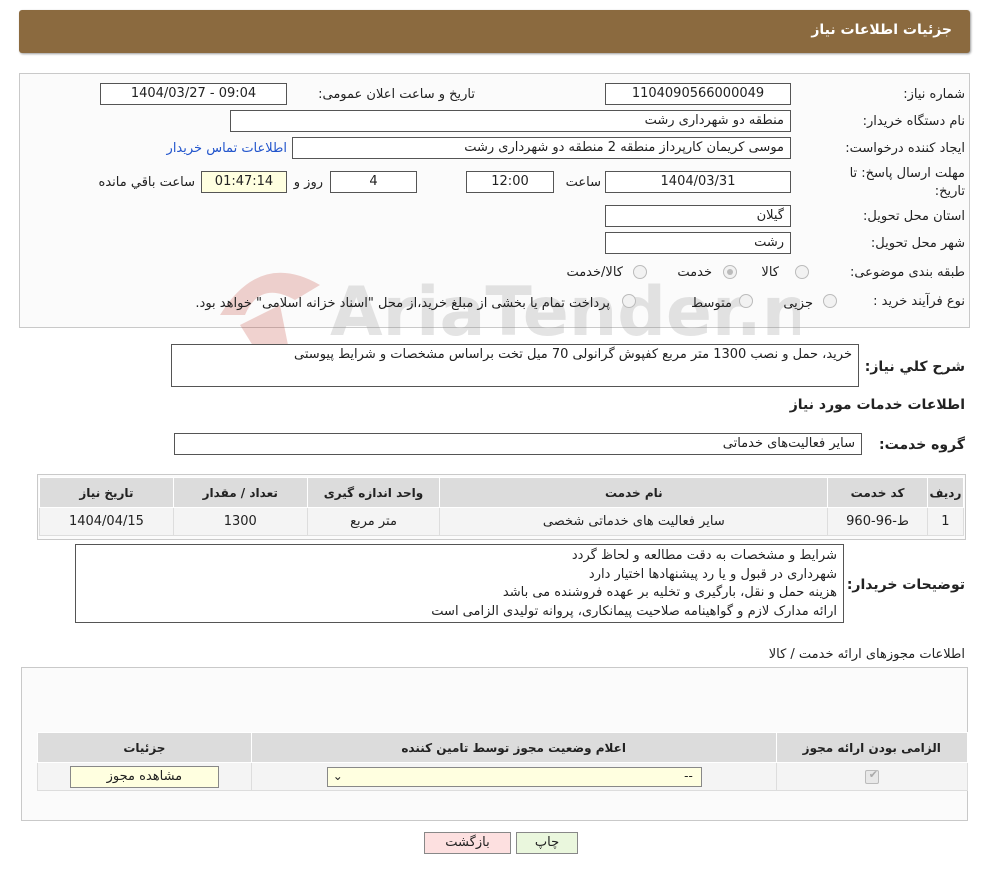  I want to click on category-both-radio, so click(640, 272).